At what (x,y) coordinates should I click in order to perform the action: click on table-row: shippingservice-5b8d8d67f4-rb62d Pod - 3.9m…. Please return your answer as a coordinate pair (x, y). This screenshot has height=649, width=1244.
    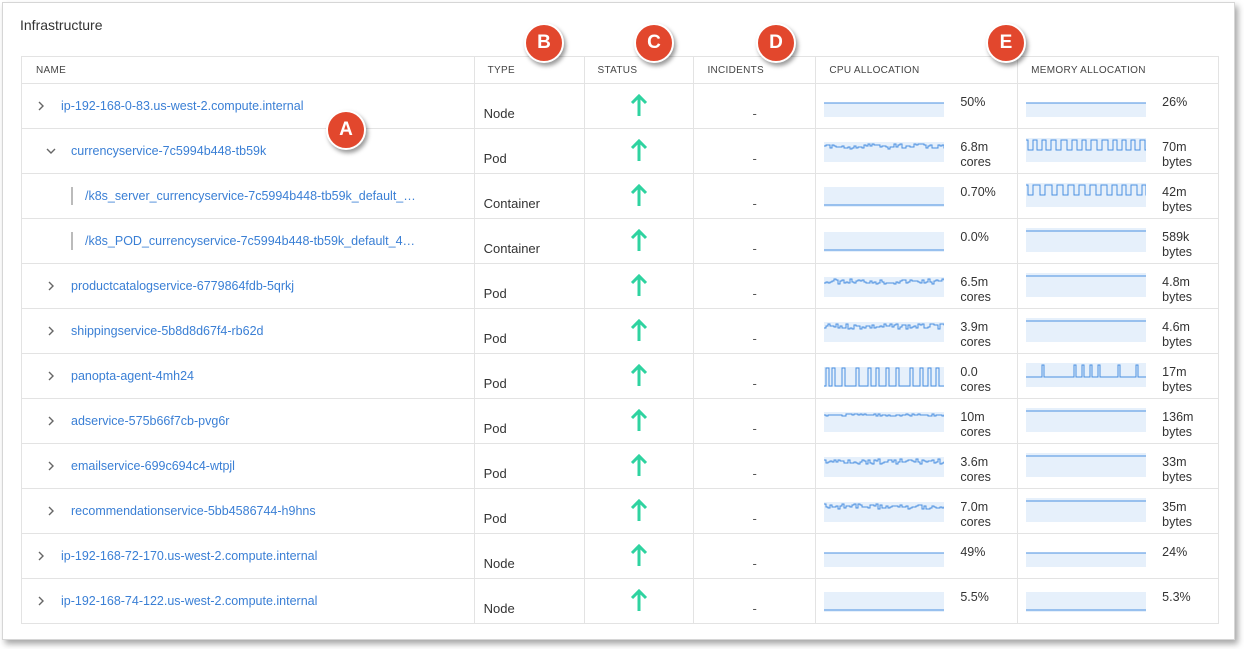
    Looking at the image, I should click on (620, 331).